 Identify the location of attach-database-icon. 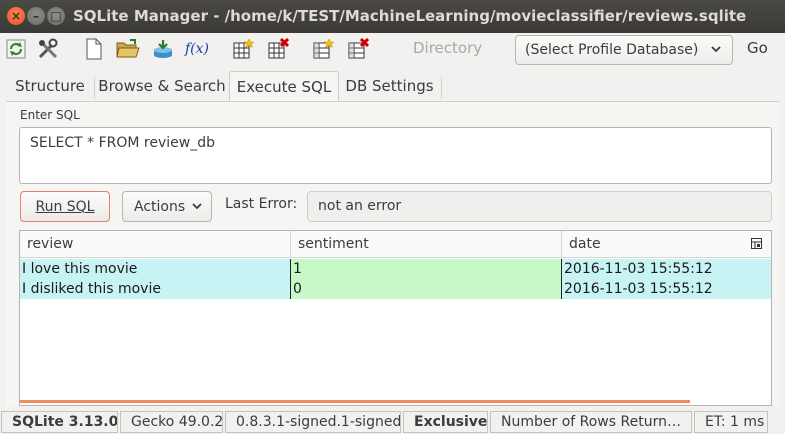
(163, 49).